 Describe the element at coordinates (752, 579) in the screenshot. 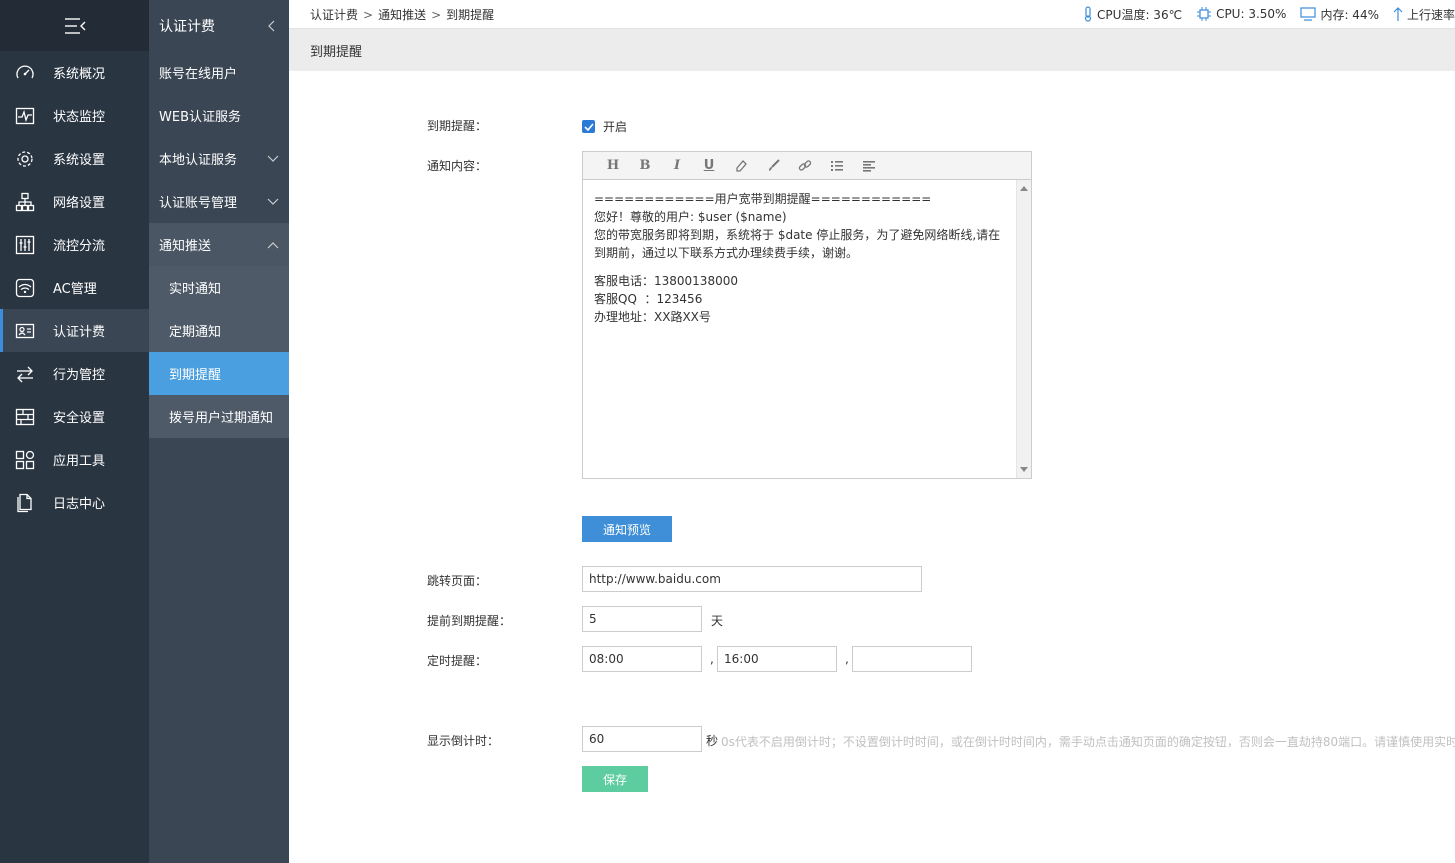

I see `redirect-url-input: http://www.baidu.com` at that location.